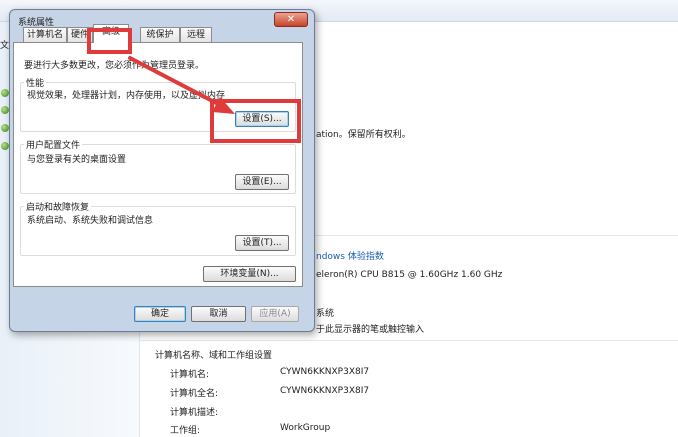 This screenshot has height=437, width=678. What do you see at coordinates (5, 46) in the screenshot?
I see `left-pane-label: 文` at bounding box center [5, 46].